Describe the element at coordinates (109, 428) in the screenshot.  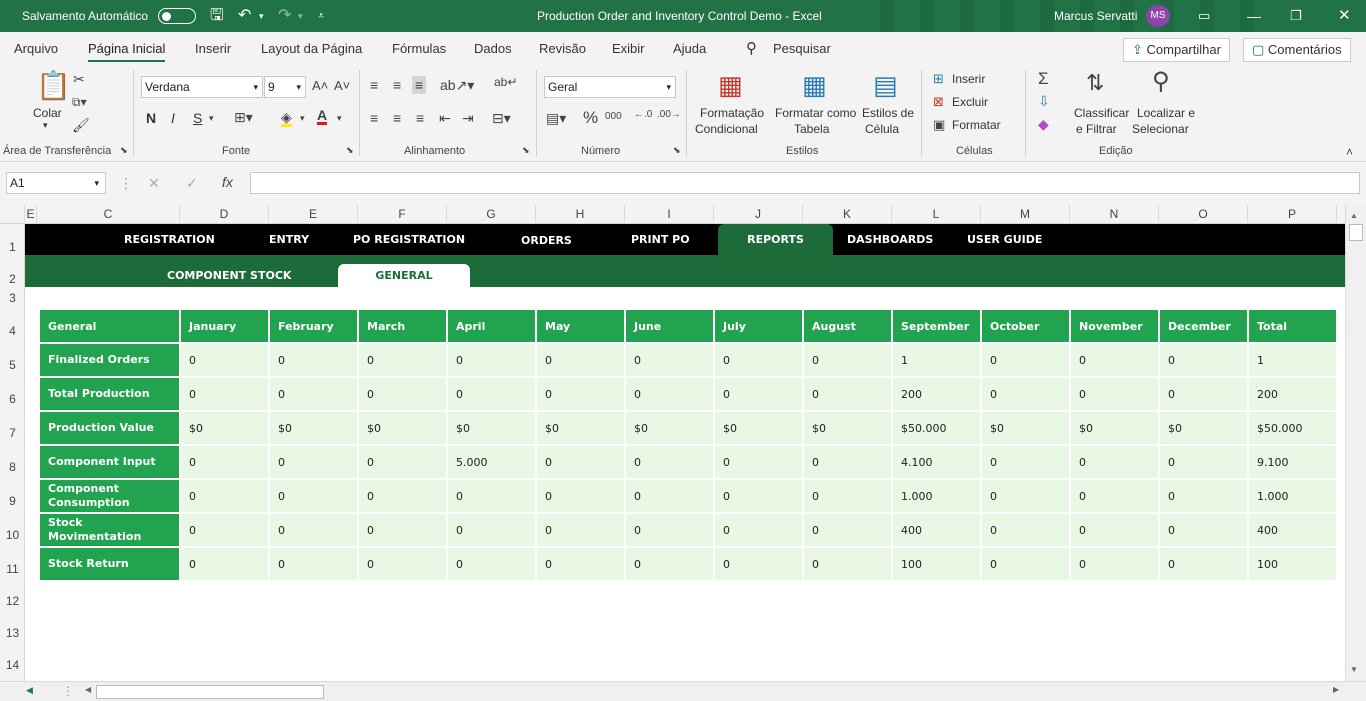
I see `row-label-cell: Production Value` at that location.